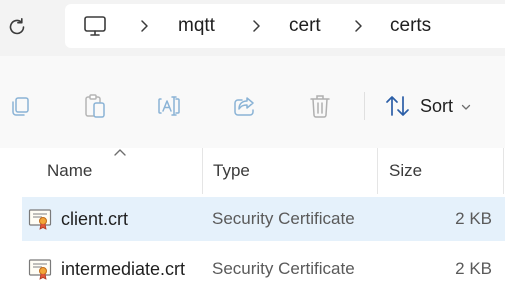 The image size is (505, 294). What do you see at coordinates (437, 105) in the screenshot?
I see `sort-label: Sort` at bounding box center [437, 105].